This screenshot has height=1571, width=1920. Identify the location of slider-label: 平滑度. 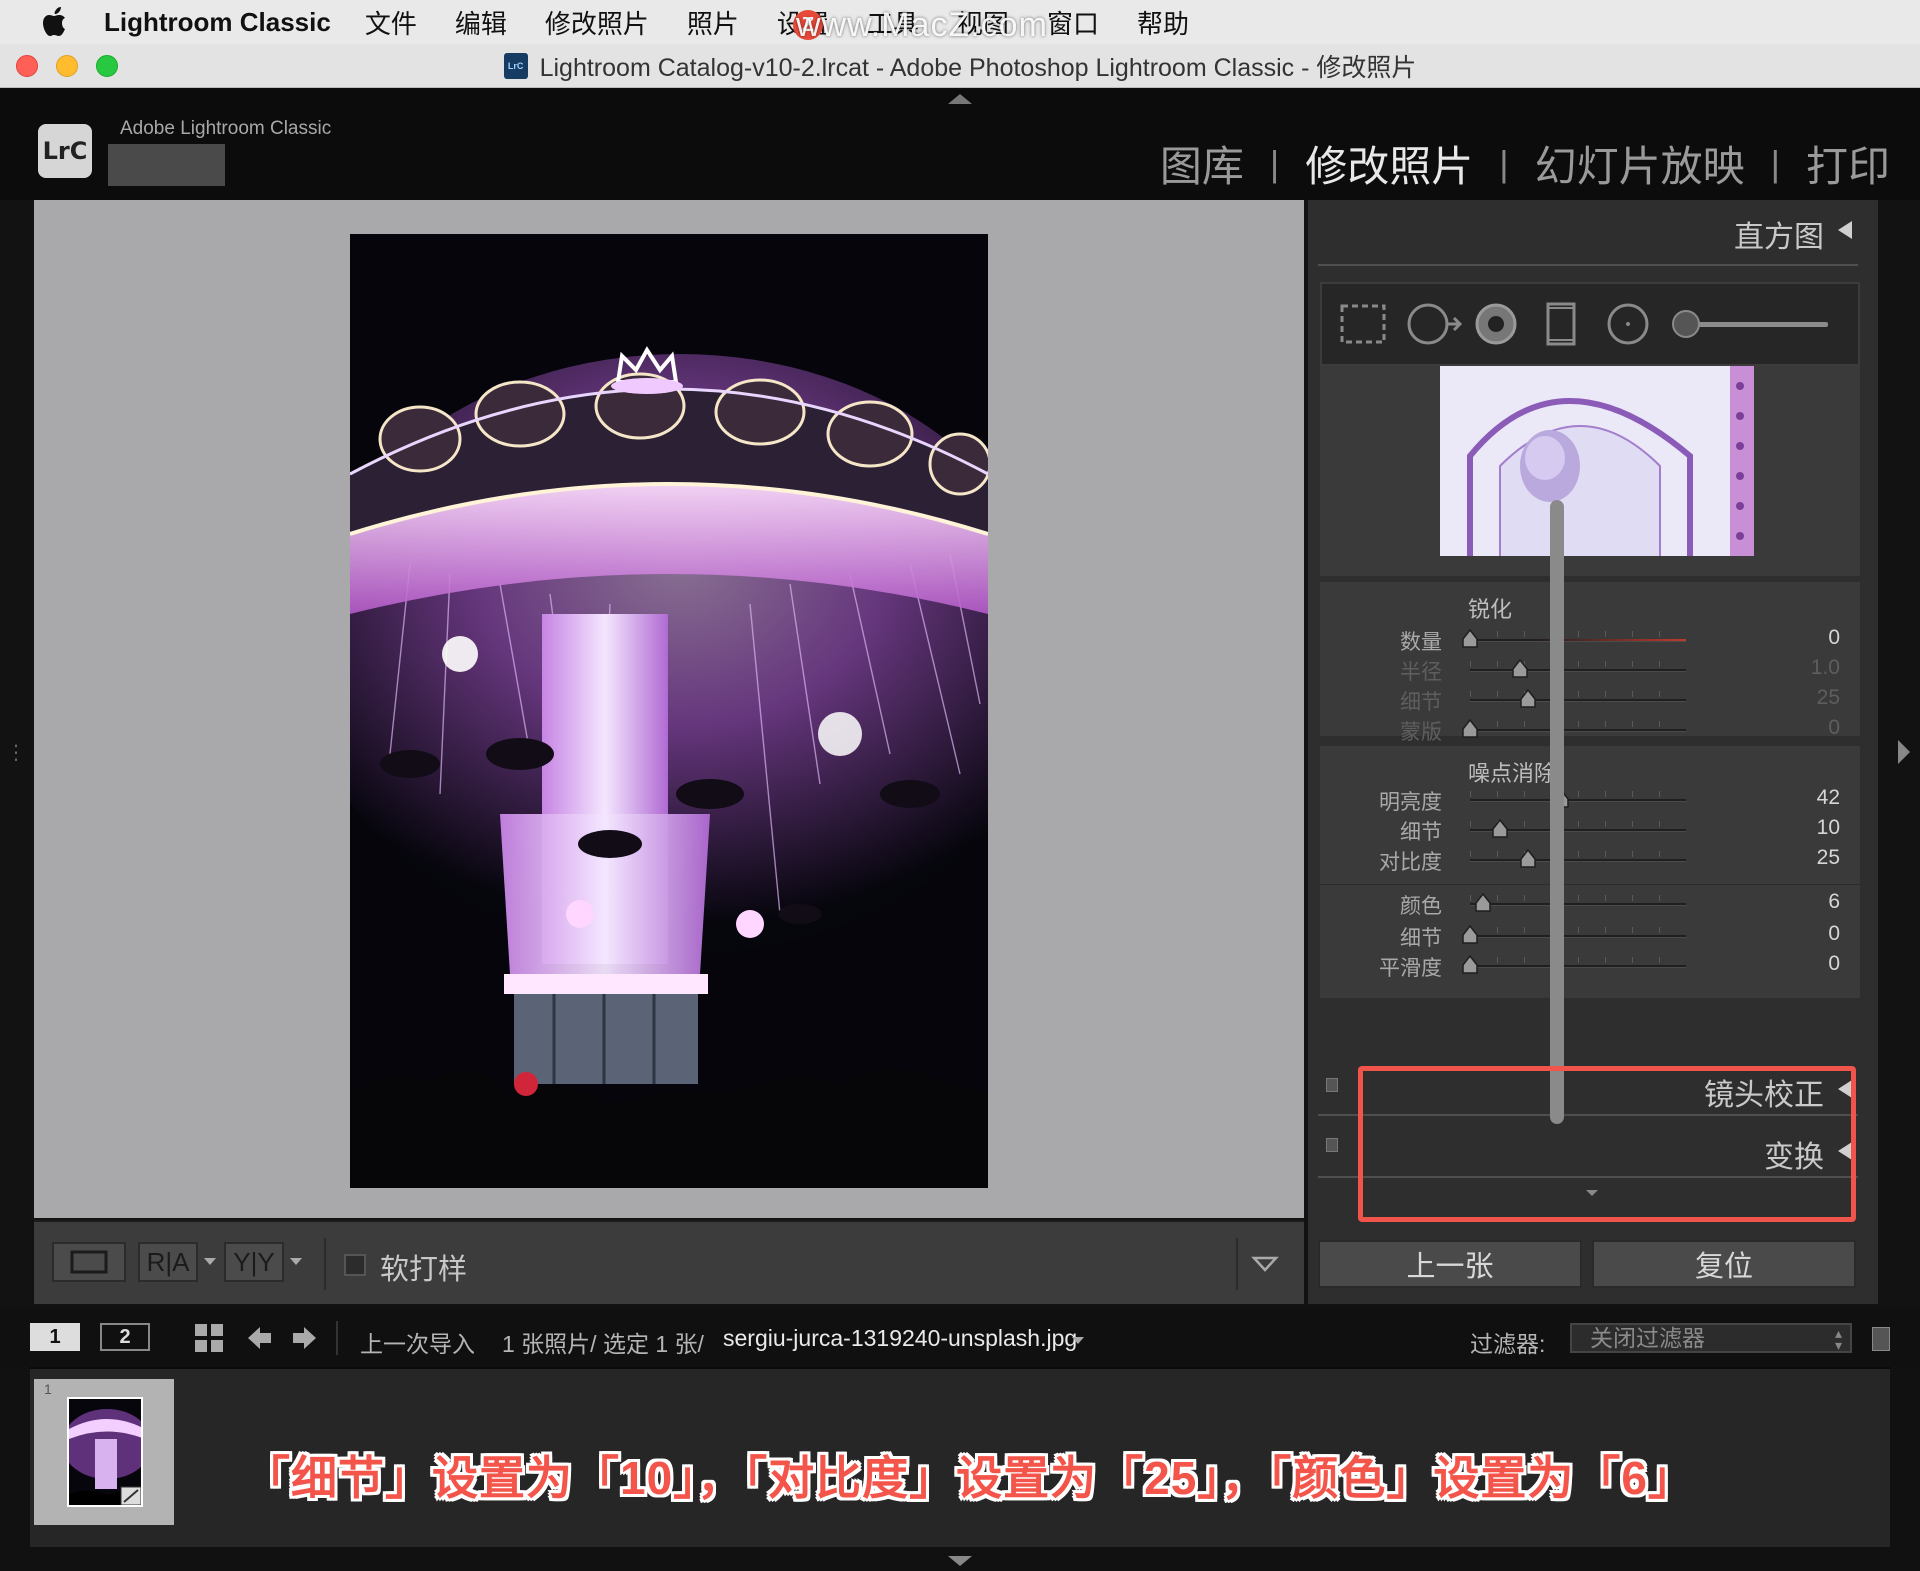
(1410, 968).